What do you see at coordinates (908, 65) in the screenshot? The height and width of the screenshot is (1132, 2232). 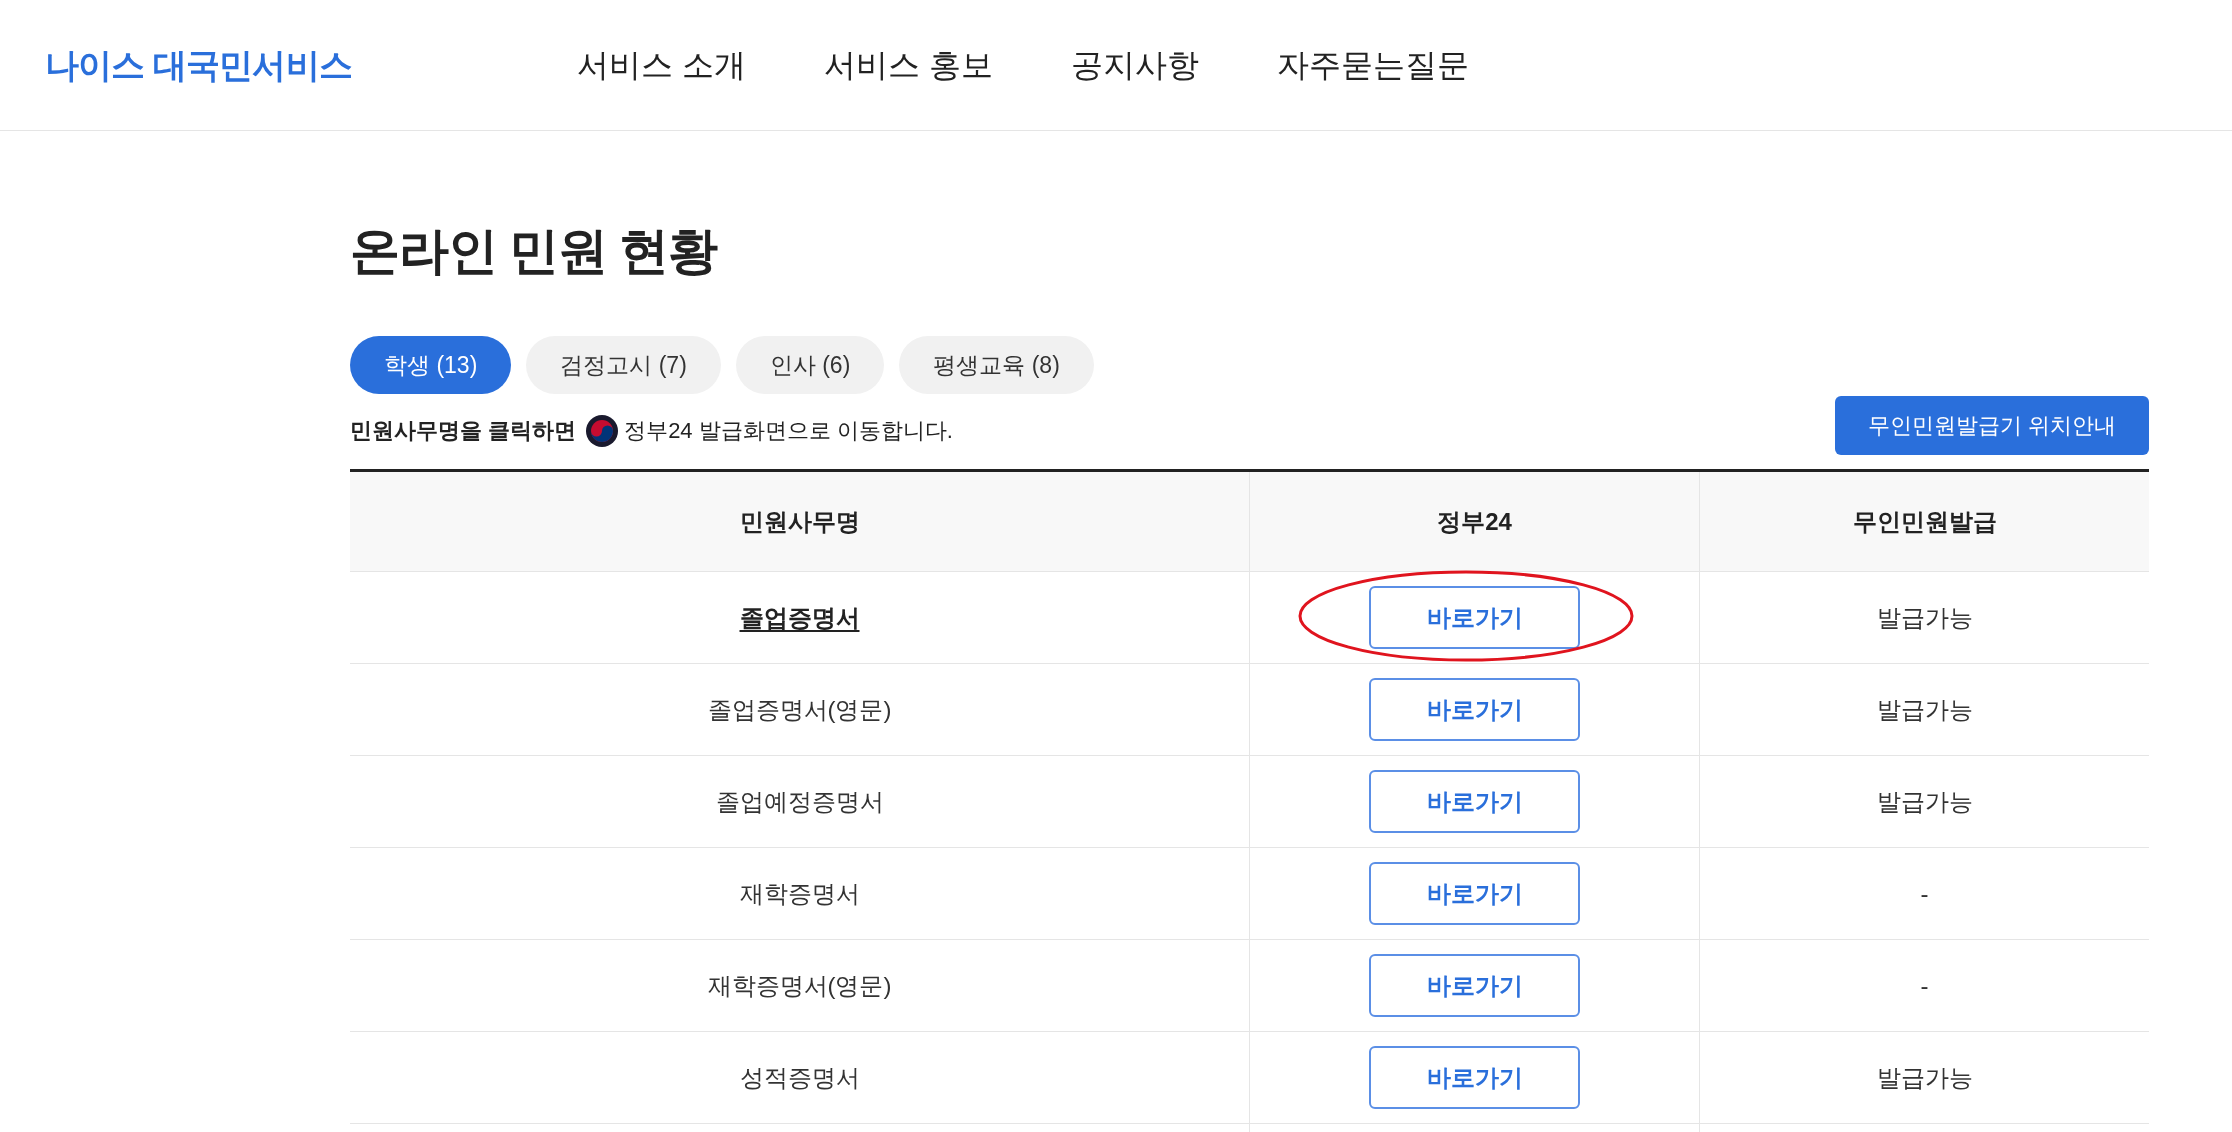 I see `nav-link: 서비스 홍보` at bounding box center [908, 65].